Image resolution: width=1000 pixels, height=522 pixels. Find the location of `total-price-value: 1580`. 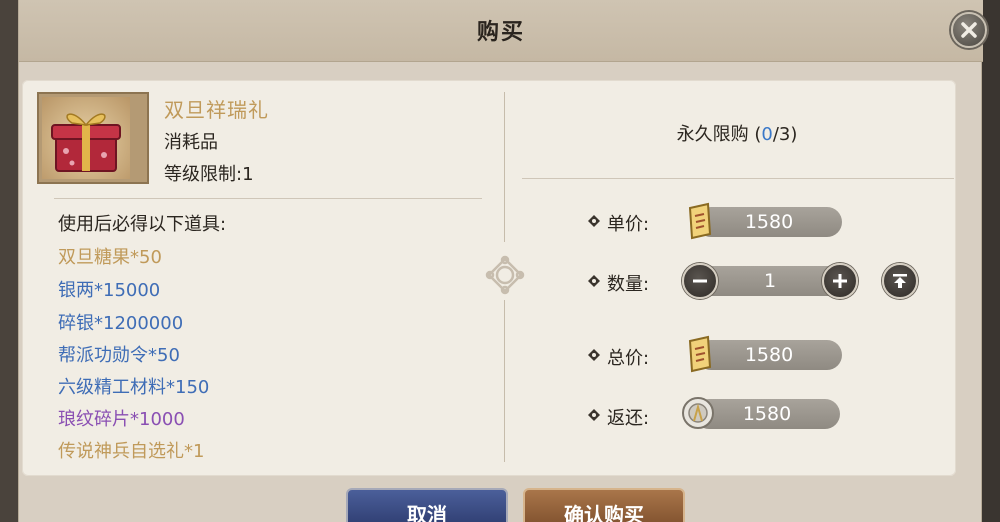

total-price-value: 1580 is located at coordinates (769, 355).